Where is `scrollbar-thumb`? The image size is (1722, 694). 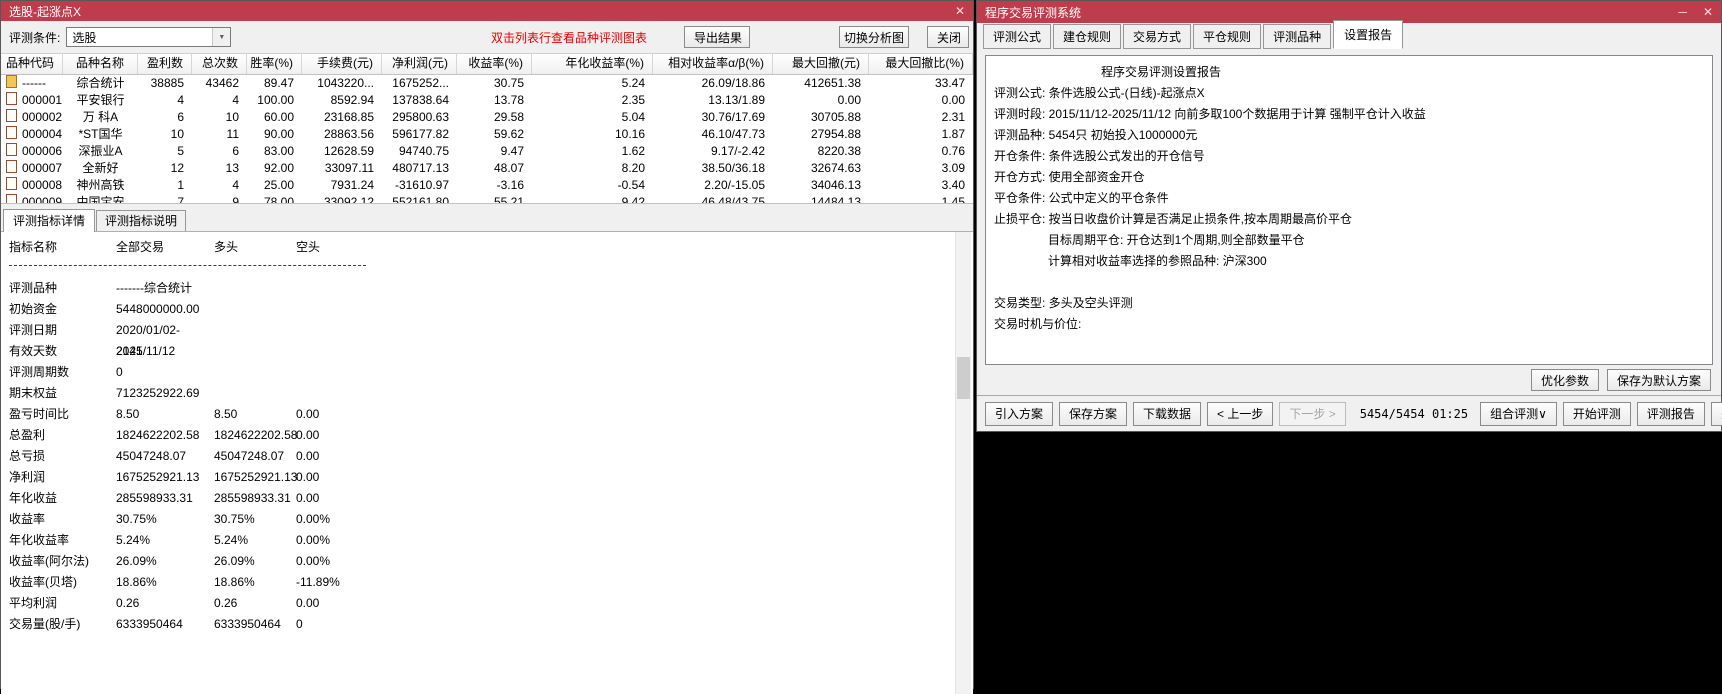
scrollbar-thumb is located at coordinates (963, 378).